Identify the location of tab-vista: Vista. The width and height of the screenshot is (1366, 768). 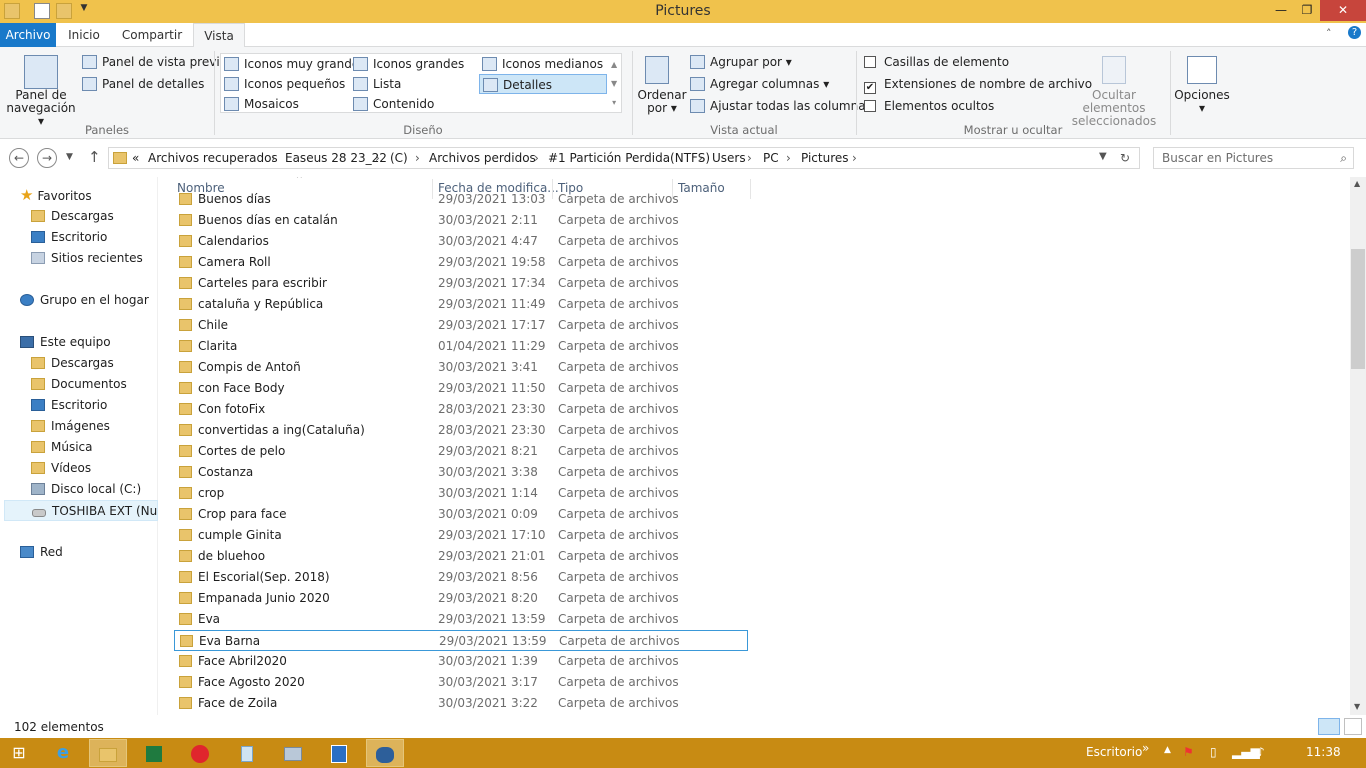
(219, 35).